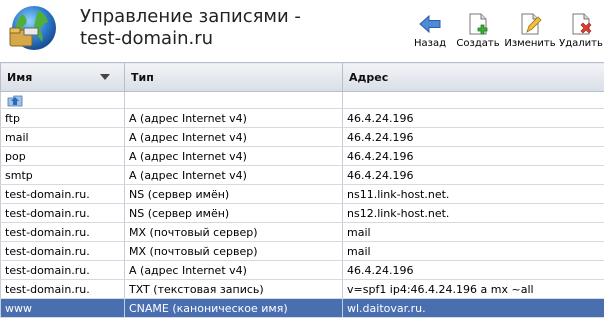 The width and height of the screenshot is (604, 328). I want to click on globe-folder-icon, so click(32, 28).